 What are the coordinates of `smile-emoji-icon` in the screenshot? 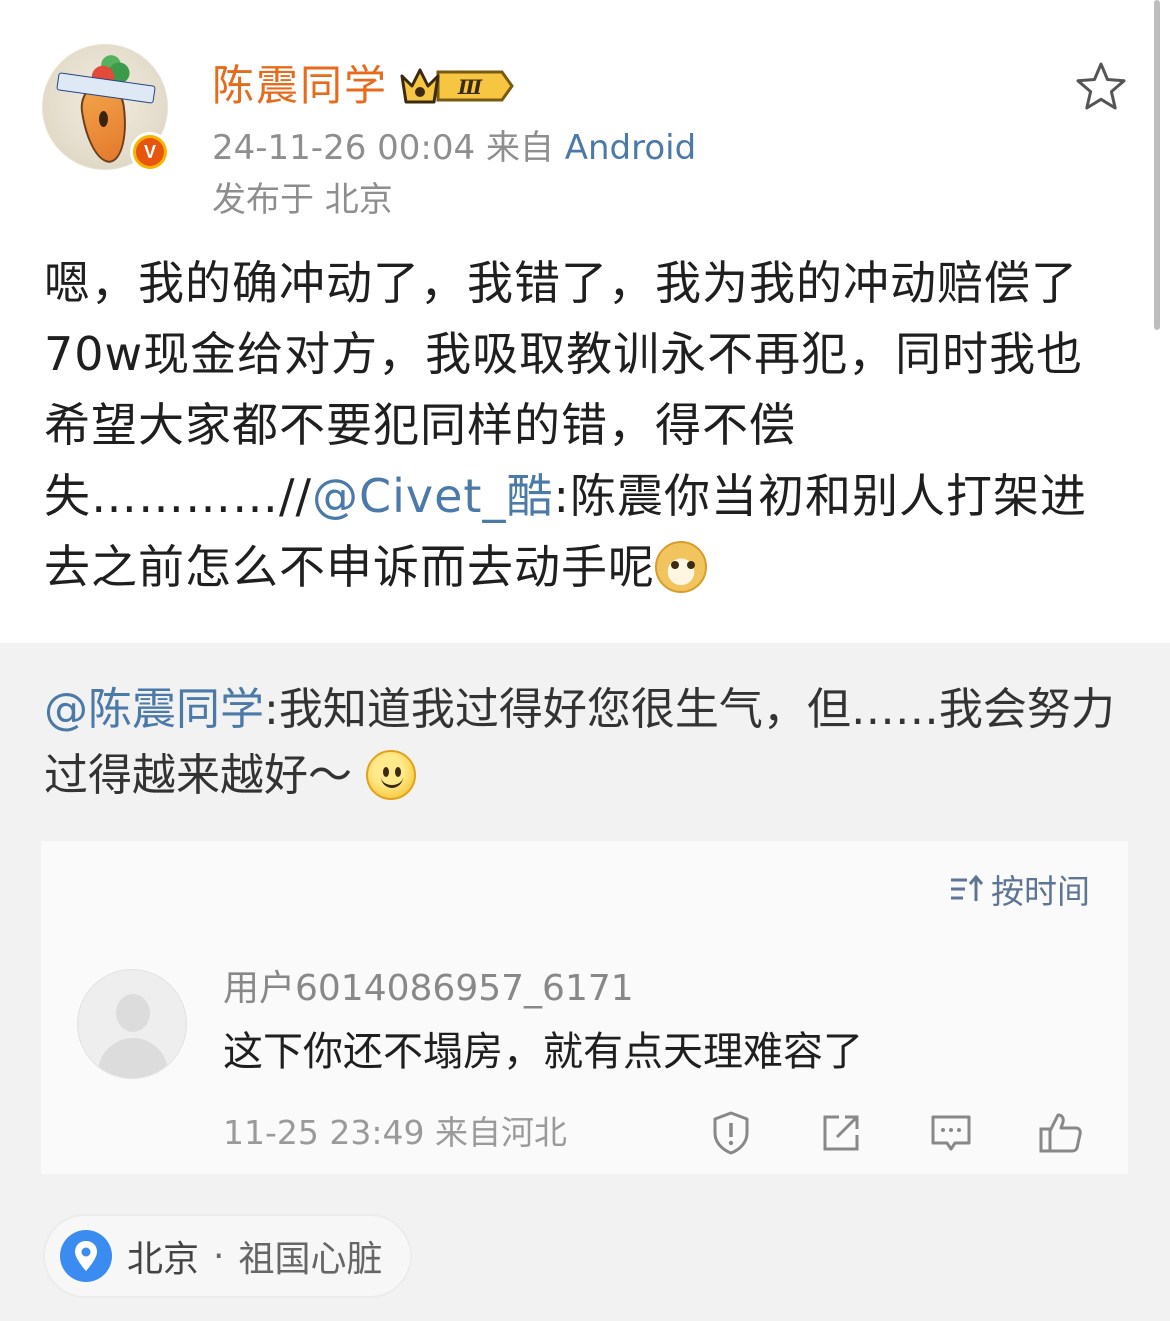 It's located at (391, 775).